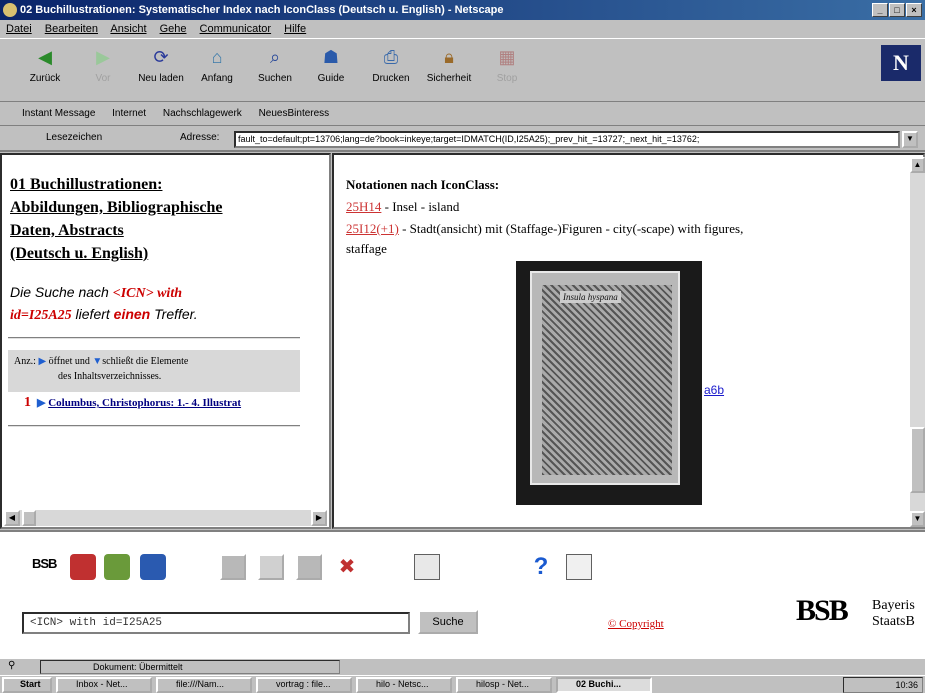 The image size is (925, 693). What do you see at coordinates (880, 10) in the screenshot?
I see `minimize-button: _` at bounding box center [880, 10].